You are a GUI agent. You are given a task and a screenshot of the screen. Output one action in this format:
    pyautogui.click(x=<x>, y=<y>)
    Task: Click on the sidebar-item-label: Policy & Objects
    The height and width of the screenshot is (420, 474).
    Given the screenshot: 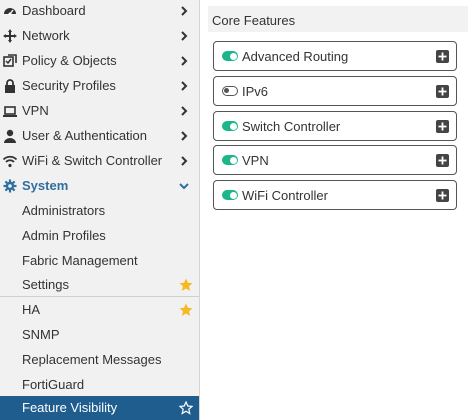 What is the action you would take?
    pyautogui.click(x=69, y=60)
    